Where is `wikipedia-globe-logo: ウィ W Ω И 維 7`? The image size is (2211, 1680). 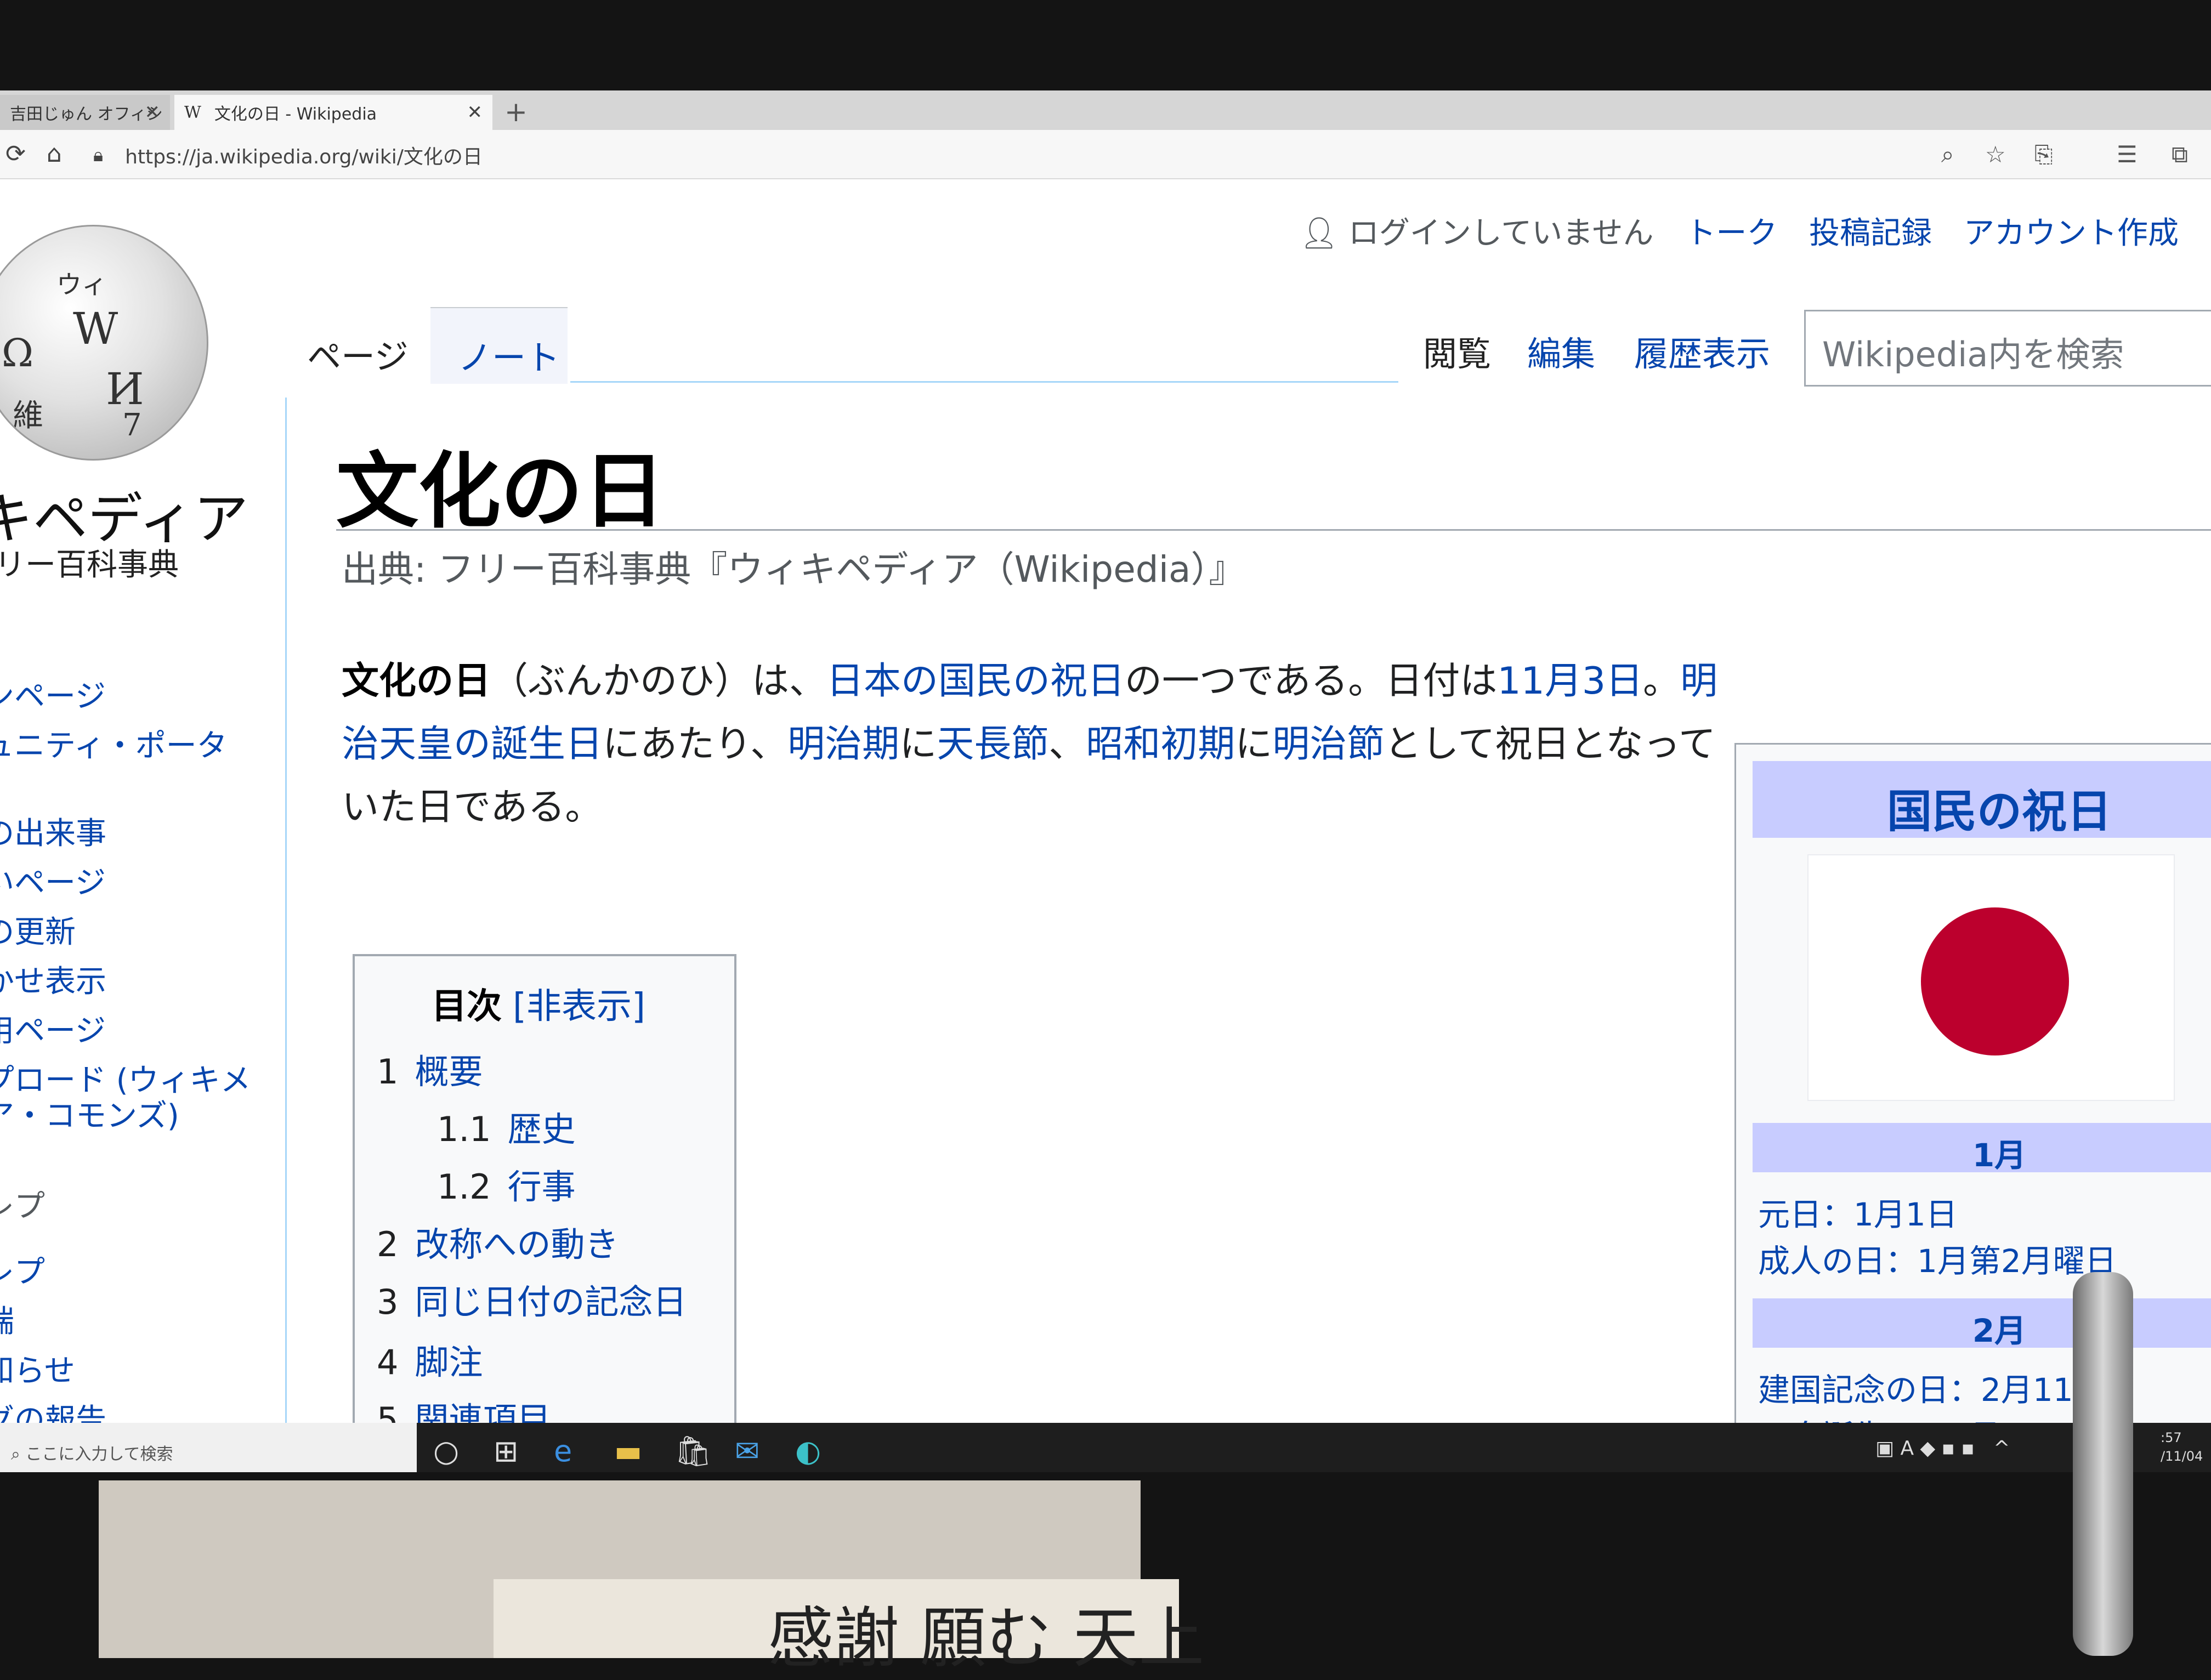 wikipedia-globe-logo: ウィ W Ω И 維 7 is located at coordinates (104, 343).